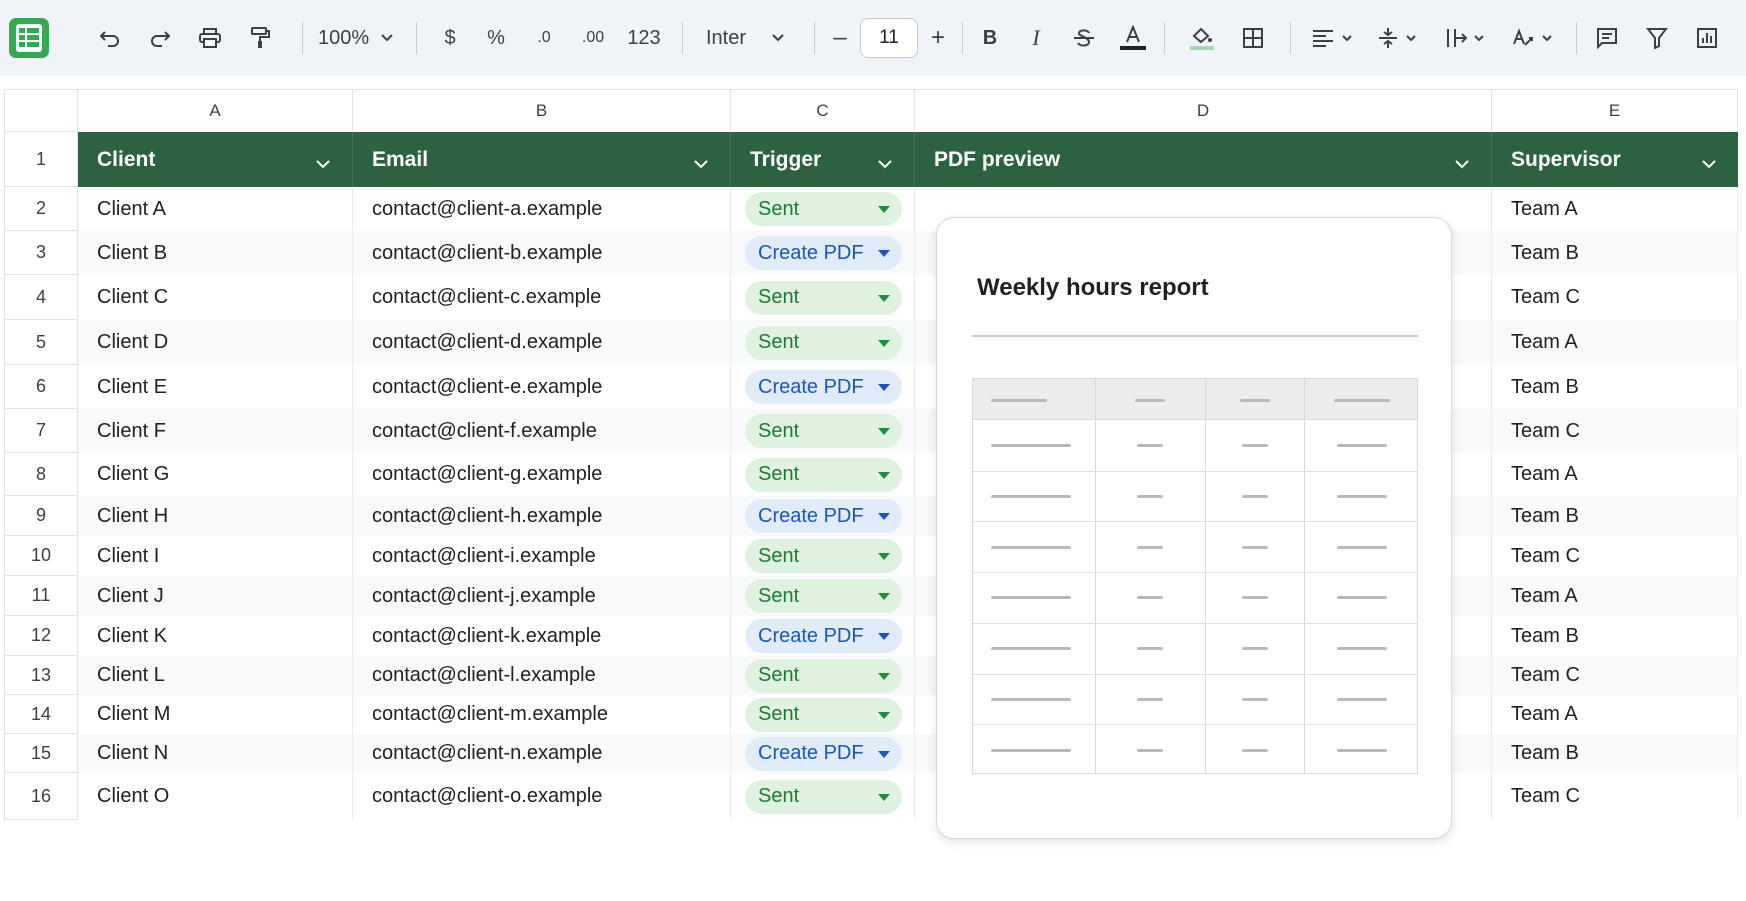 The height and width of the screenshot is (901, 1746). What do you see at coordinates (754, 38) in the screenshot?
I see `font-family-dropdown: Inter` at bounding box center [754, 38].